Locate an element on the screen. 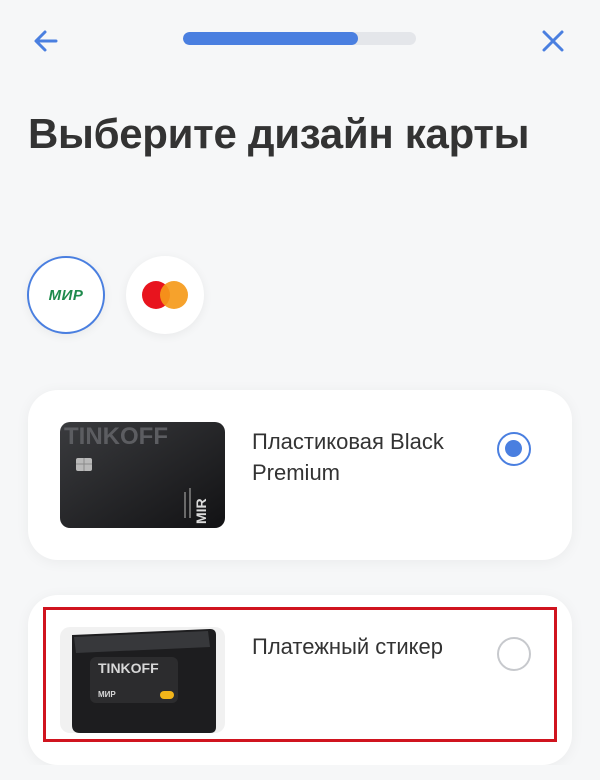 Image resolution: width=600 pixels, height=780 pixels. mir-logo-icon: МИР is located at coordinates (66, 295).